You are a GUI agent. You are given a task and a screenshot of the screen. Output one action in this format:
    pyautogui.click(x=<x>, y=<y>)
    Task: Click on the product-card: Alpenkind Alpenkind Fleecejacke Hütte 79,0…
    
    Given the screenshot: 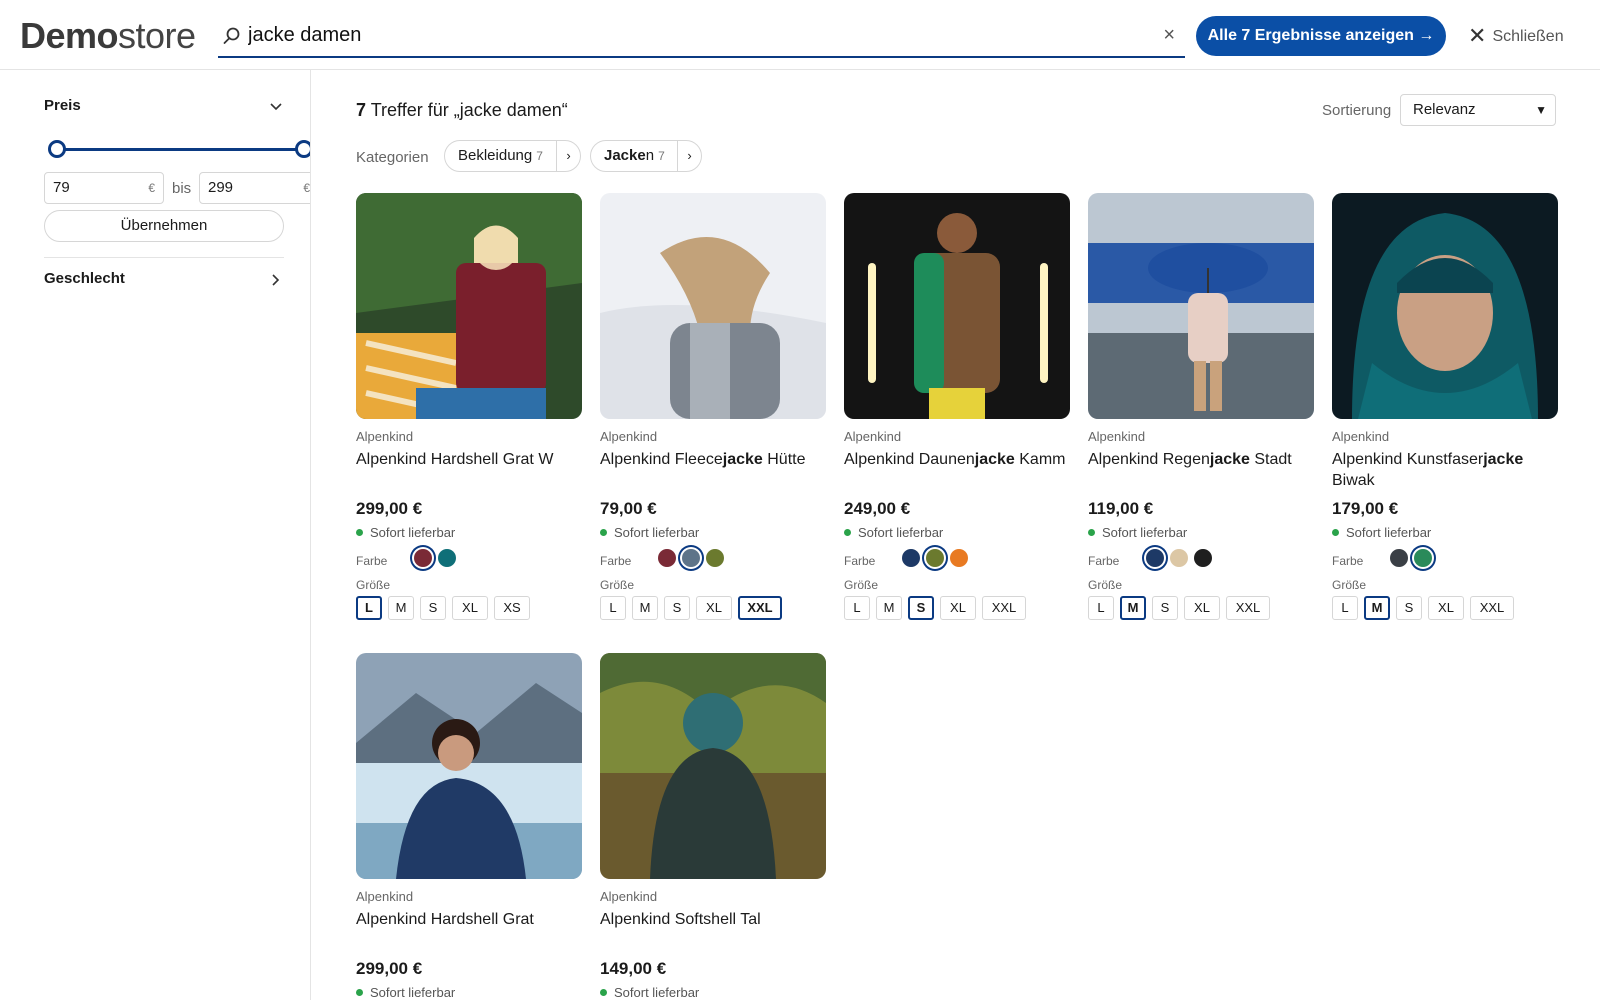 What is the action you would take?
    pyautogui.click(x=713, y=408)
    